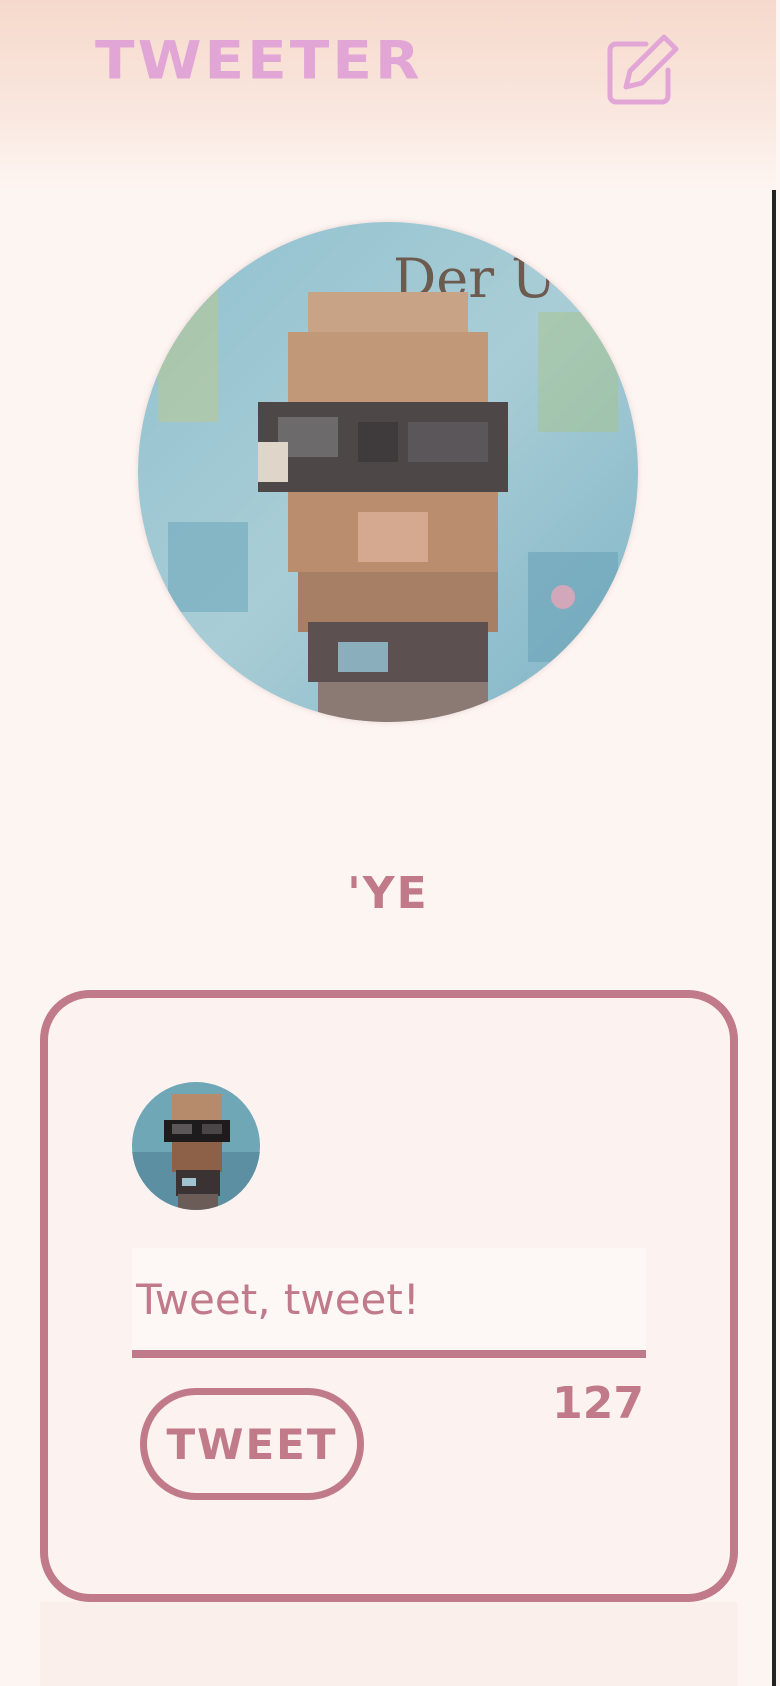 This screenshot has width=780, height=1686. I want to click on card-shadow, so click(389, 1644).